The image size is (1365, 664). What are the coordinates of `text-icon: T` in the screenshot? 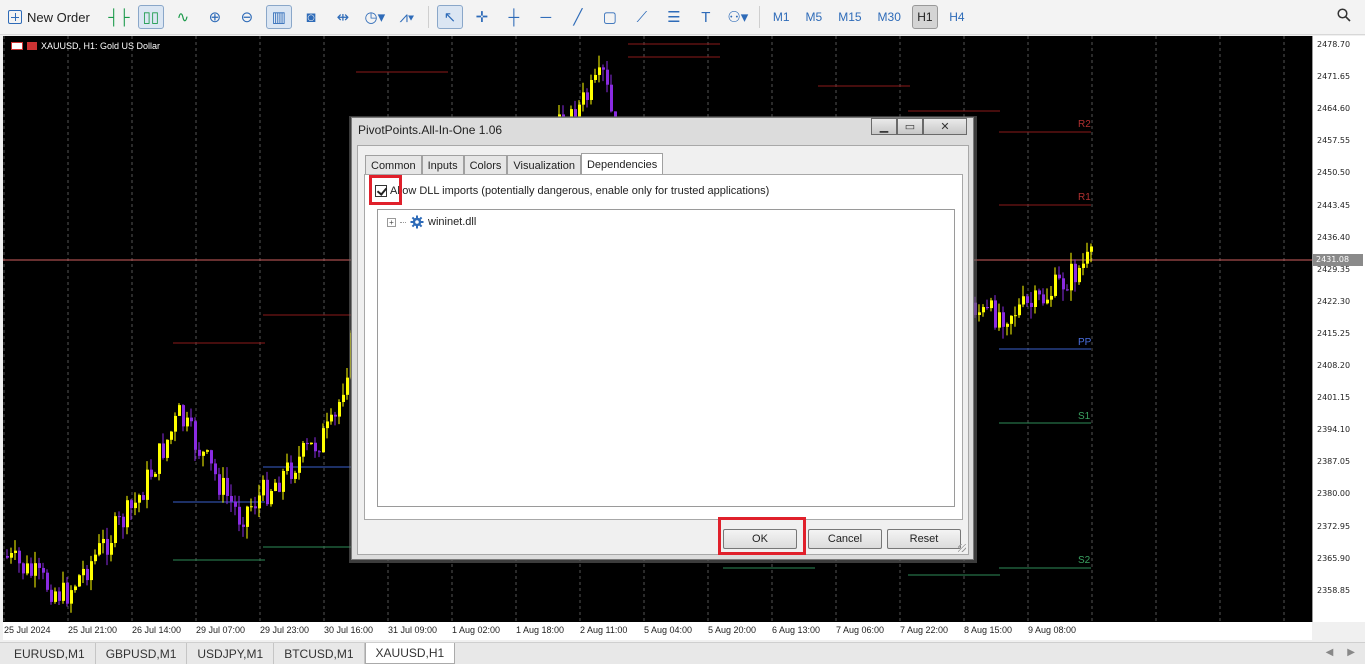 It's located at (706, 17).